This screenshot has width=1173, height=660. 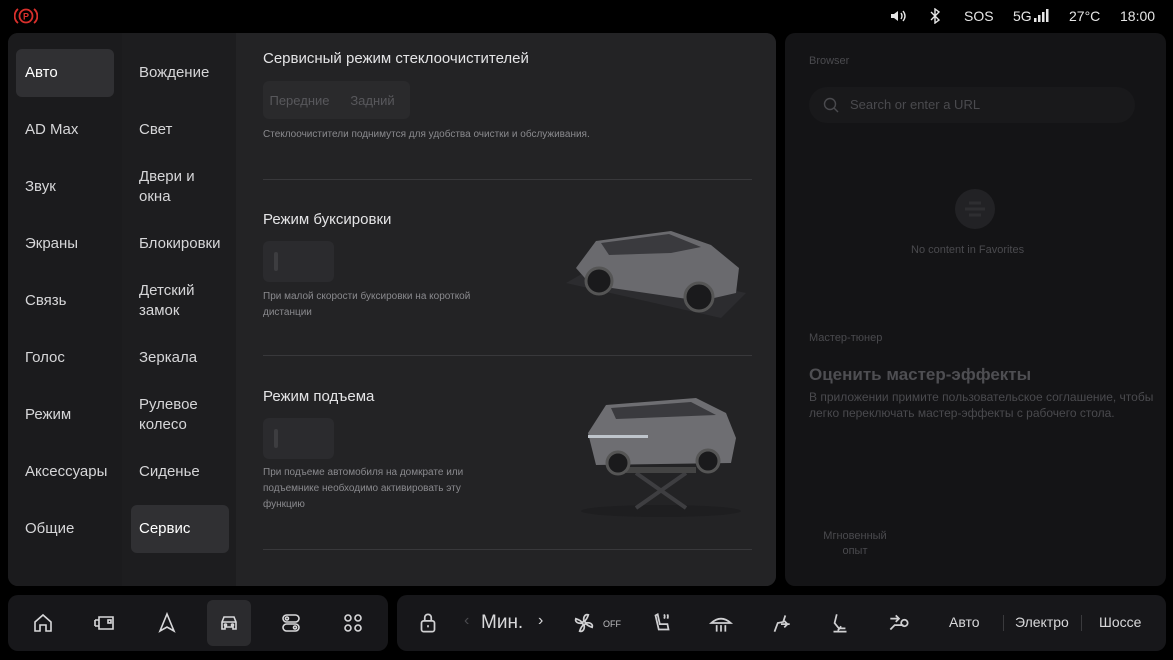 What do you see at coordinates (327, 219) in the screenshot?
I see `tow-mode-title: Режим буксировки` at bounding box center [327, 219].